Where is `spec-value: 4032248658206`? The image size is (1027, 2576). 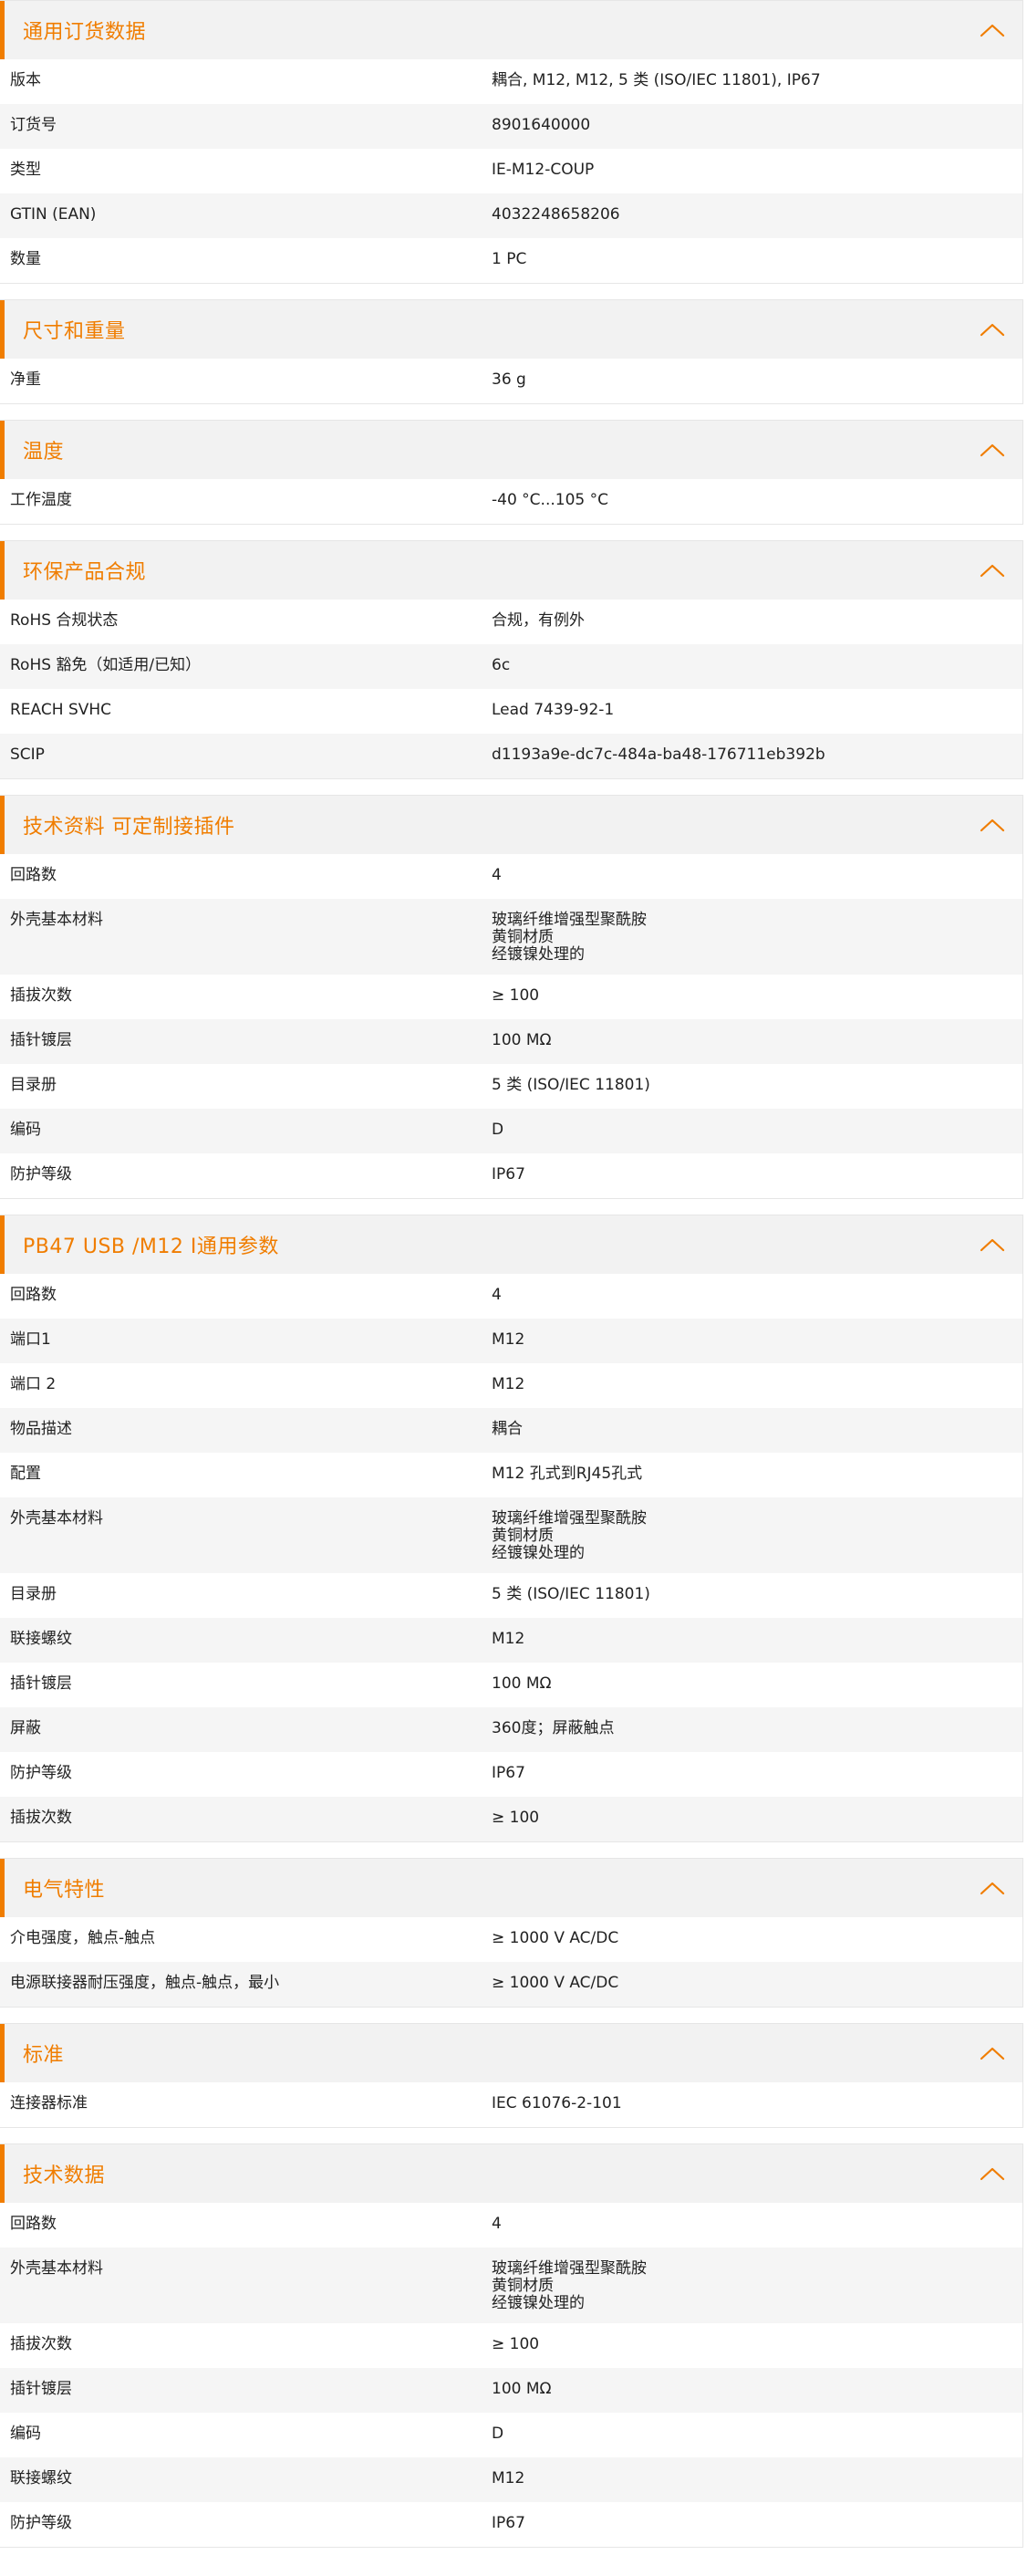 spec-value: 4032248658206 is located at coordinates (556, 214).